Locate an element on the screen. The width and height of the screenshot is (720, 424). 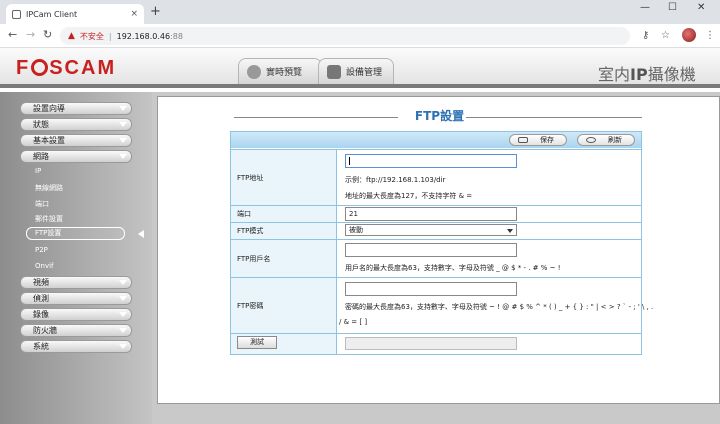
tab-live-view: 實時預覽 is located at coordinates (280, 71).